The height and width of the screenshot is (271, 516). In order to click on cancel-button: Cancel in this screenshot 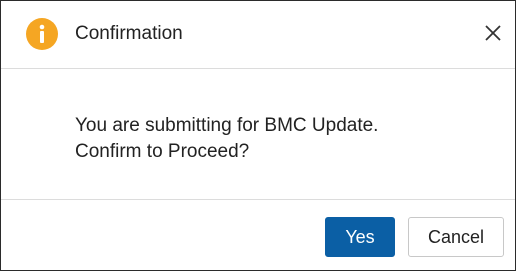, I will do `click(456, 237)`.